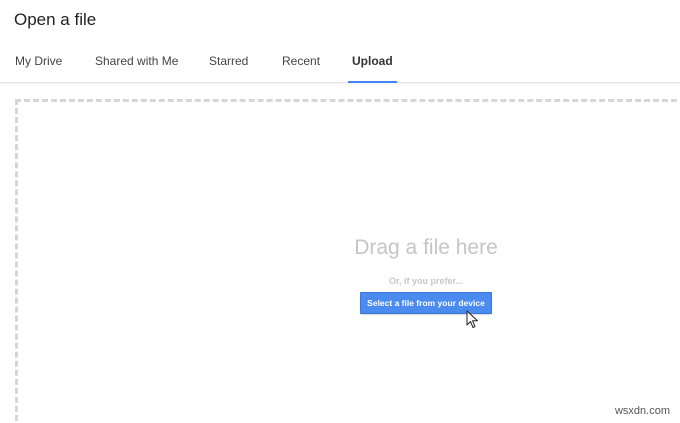 The image size is (680, 423). What do you see at coordinates (372, 61) in the screenshot?
I see `tab-label: Upload` at bounding box center [372, 61].